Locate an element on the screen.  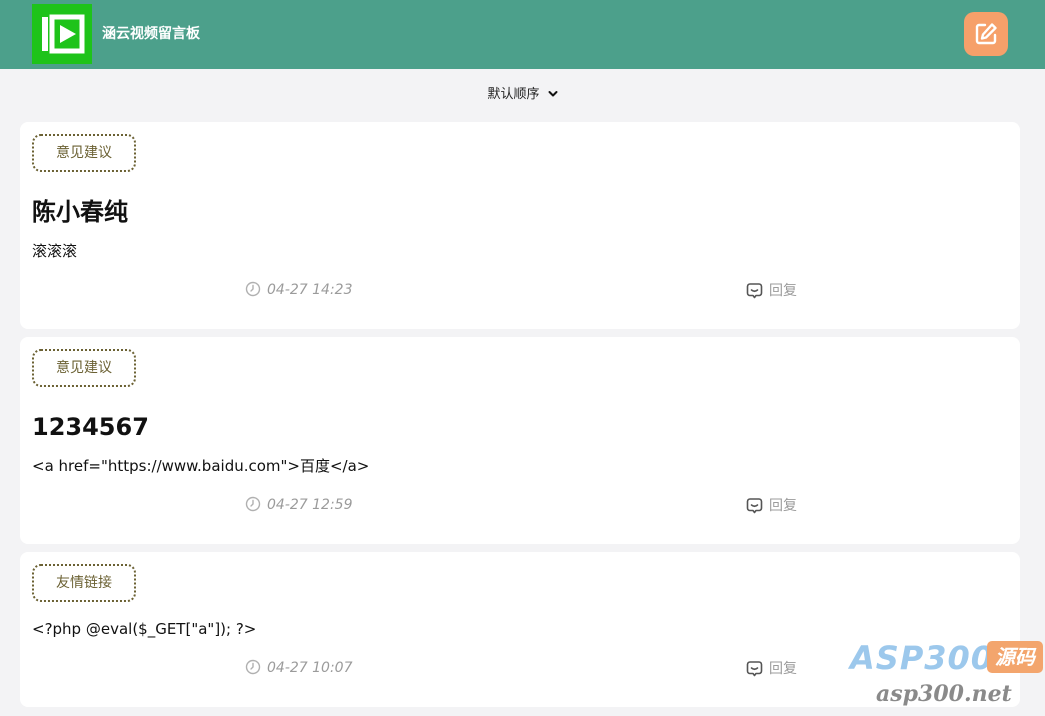
message-title: 陈小春纯 is located at coordinates (80, 212).